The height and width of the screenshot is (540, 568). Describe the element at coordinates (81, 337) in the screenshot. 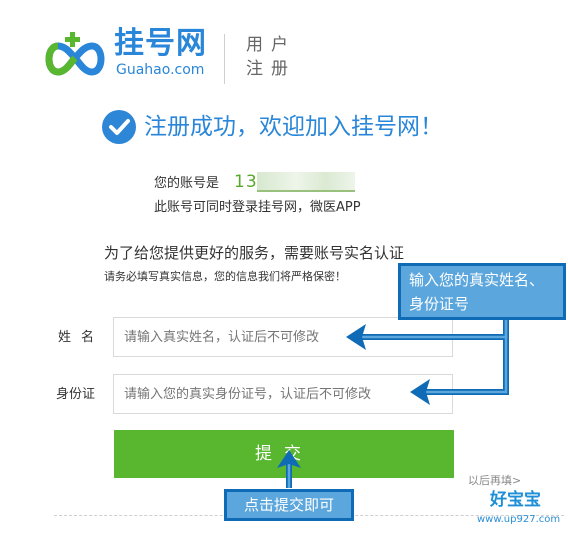

I see `name-label: 姓名` at that location.